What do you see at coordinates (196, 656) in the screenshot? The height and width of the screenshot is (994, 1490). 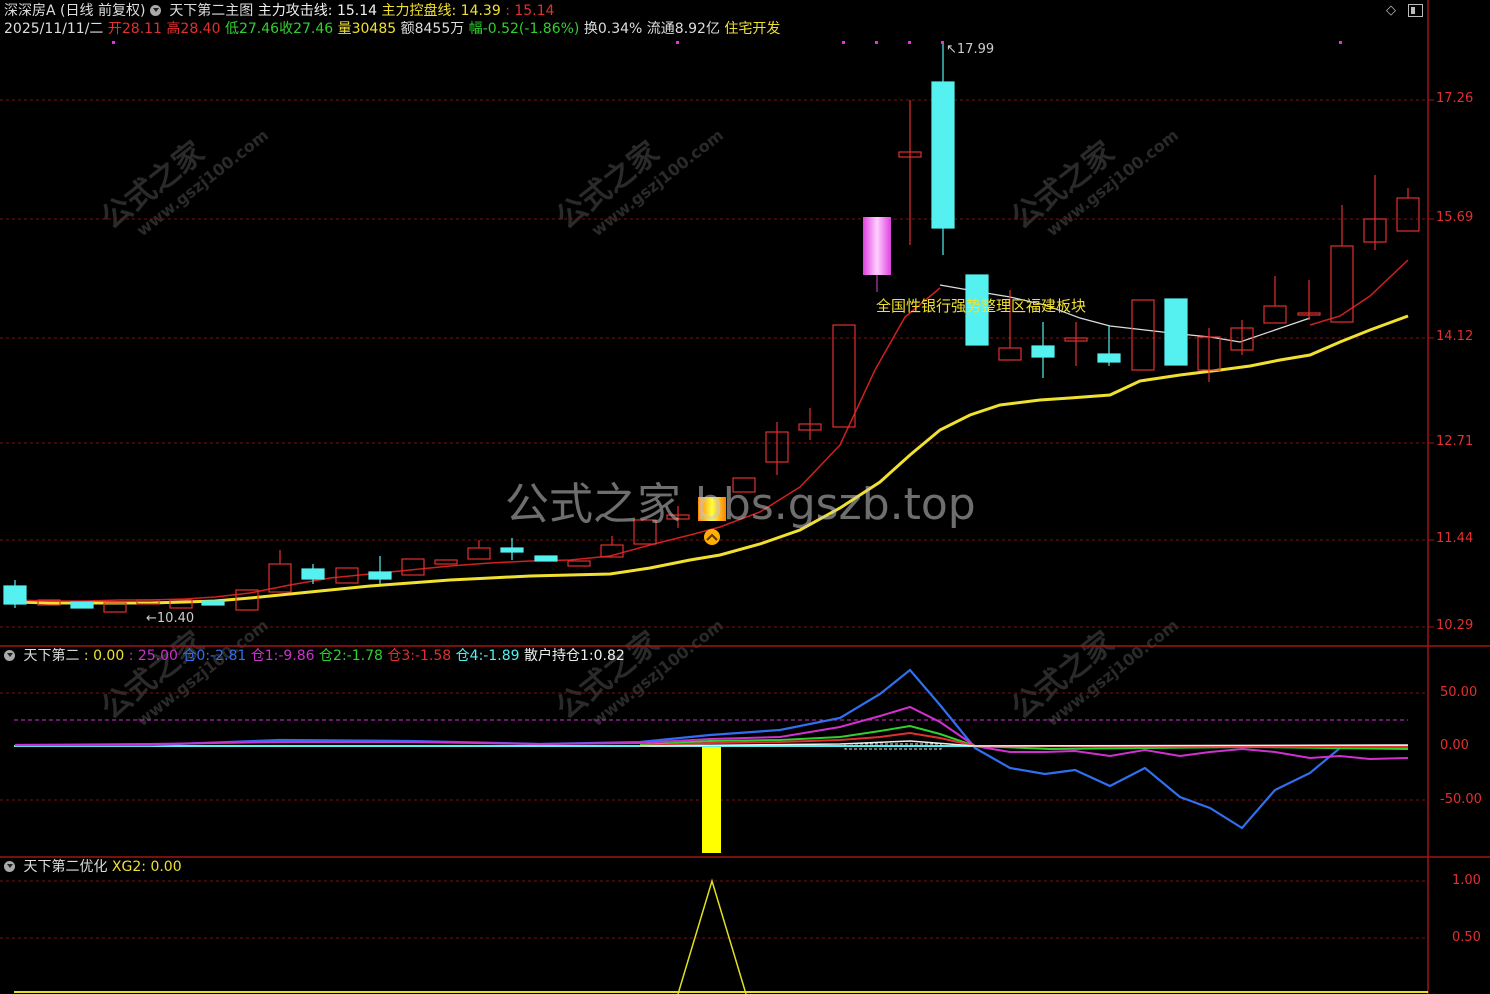 I see `c0-label: 仓0:` at bounding box center [196, 656].